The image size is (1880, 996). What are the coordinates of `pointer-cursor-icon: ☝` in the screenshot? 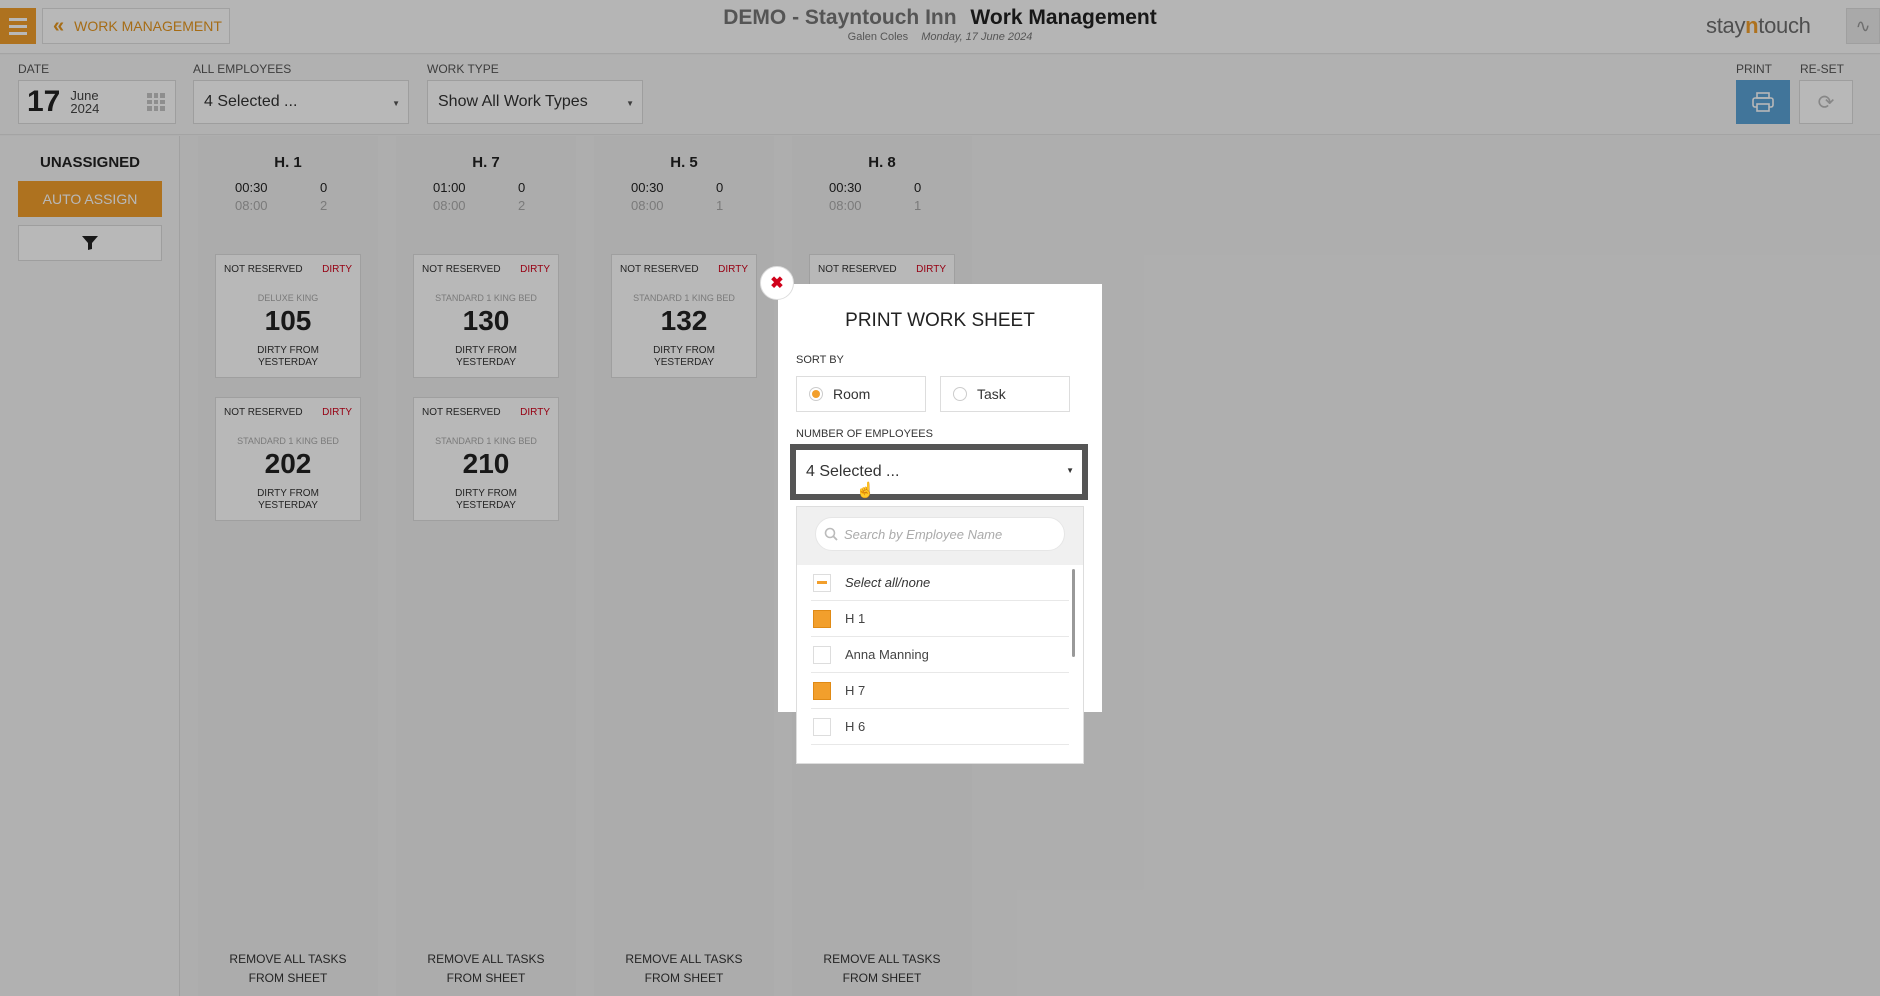 It's located at (865, 490).